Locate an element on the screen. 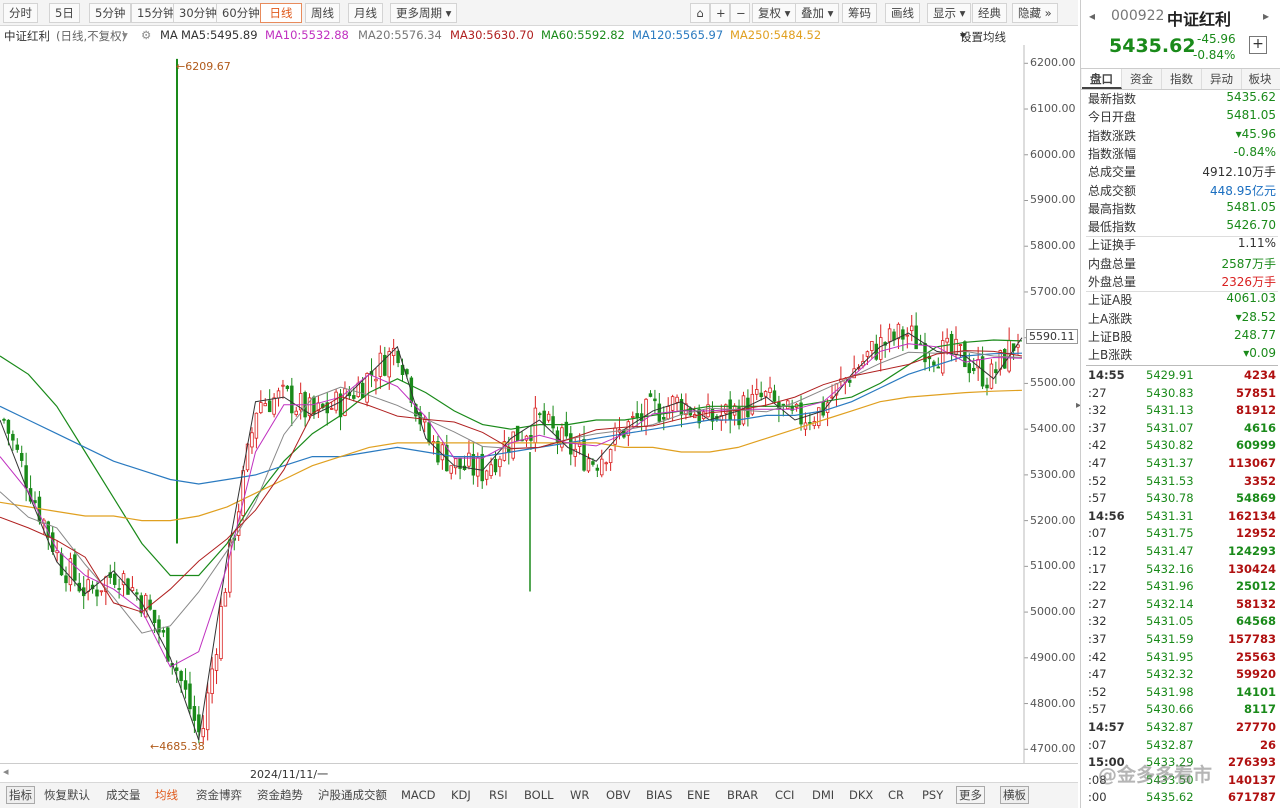 Image resolution: width=1280 pixels, height=808 pixels. tick-price: 5430.82 is located at coordinates (1170, 445).